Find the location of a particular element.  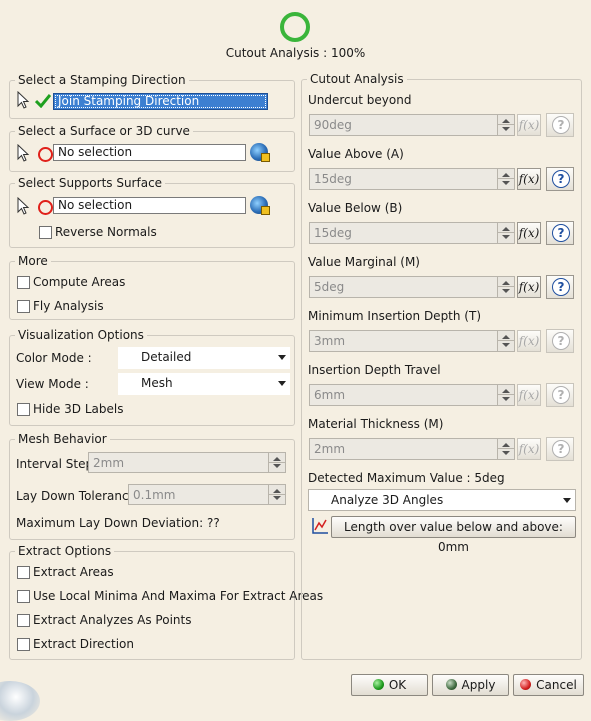

supports-selection-field: No selection is located at coordinates (149, 205).